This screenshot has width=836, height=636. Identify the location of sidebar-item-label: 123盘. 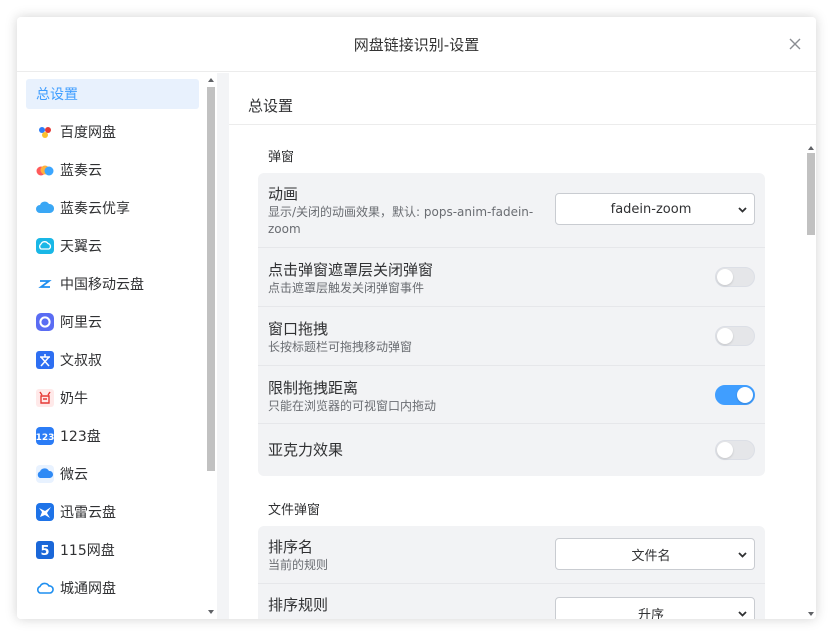
(80, 437).